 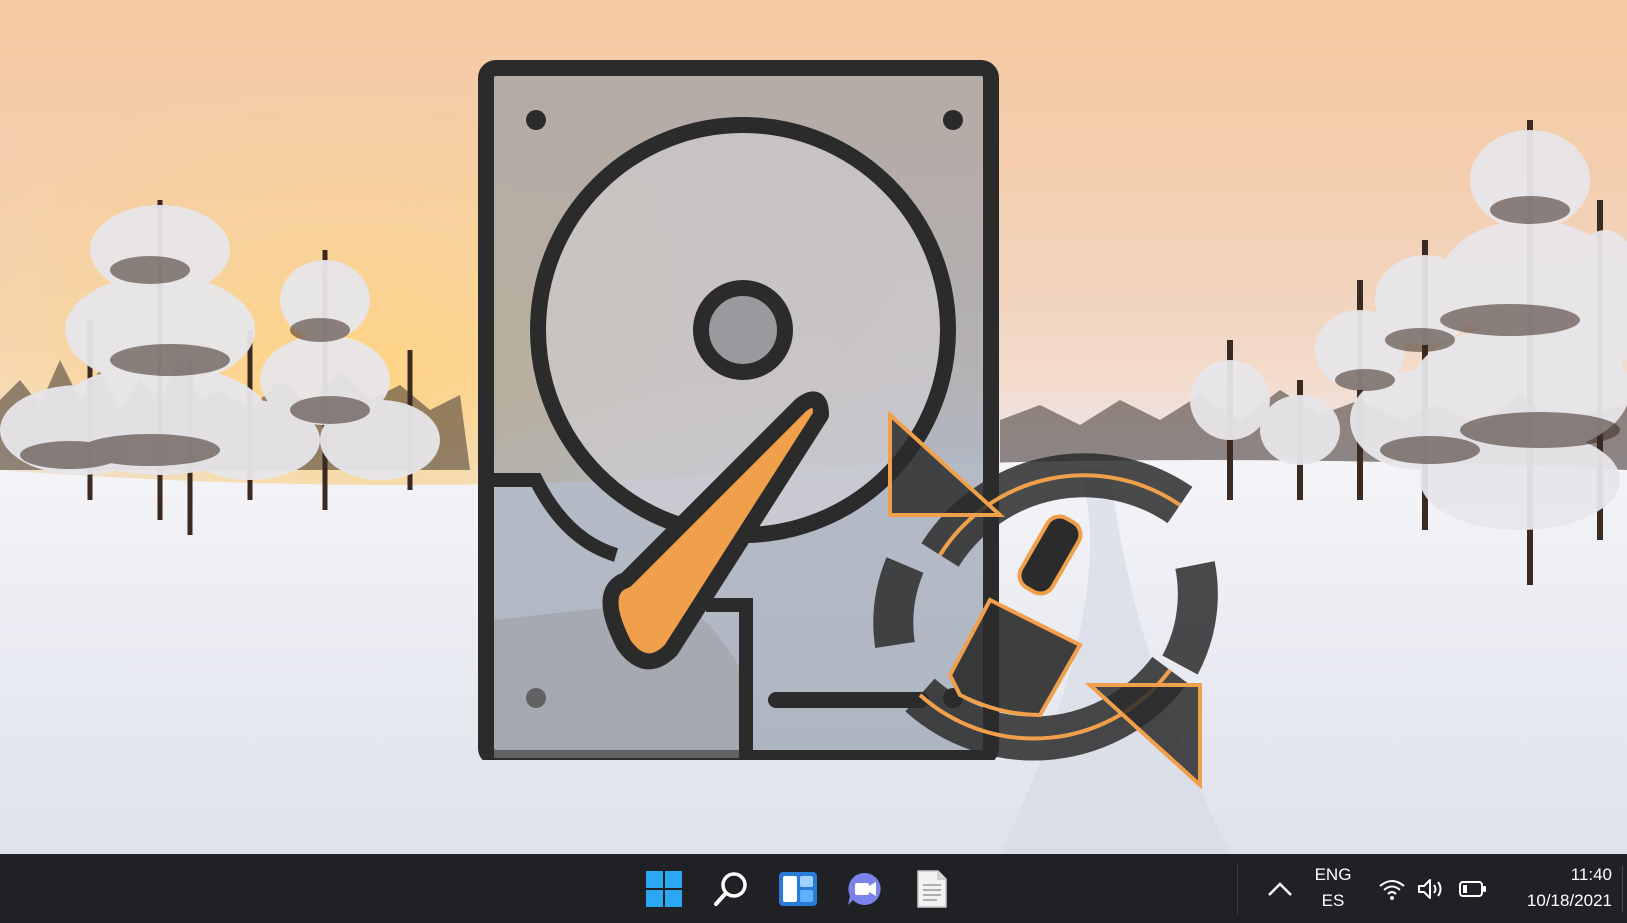 I want to click on taskbar-start-button, so click(x=664, y=889).